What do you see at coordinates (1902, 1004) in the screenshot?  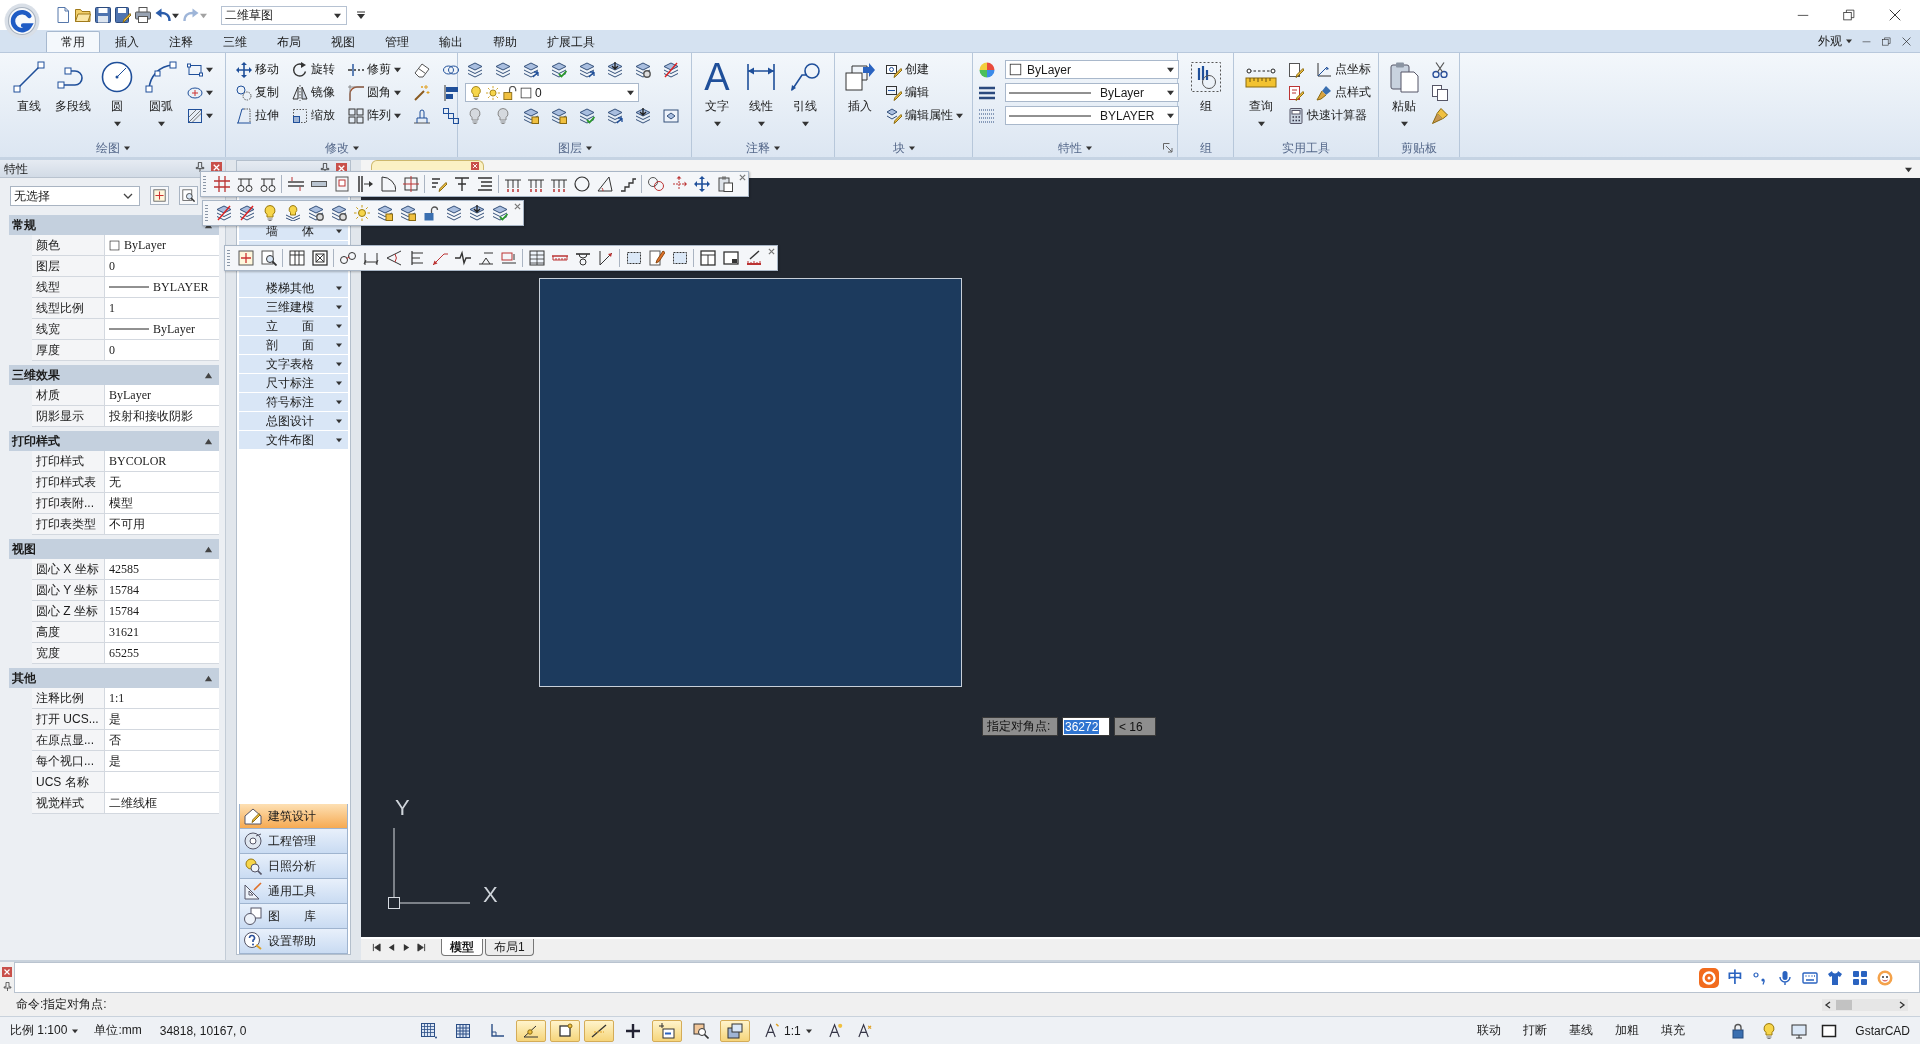 I see `chevron-right-icon` at bounding box center [1902, 1004].